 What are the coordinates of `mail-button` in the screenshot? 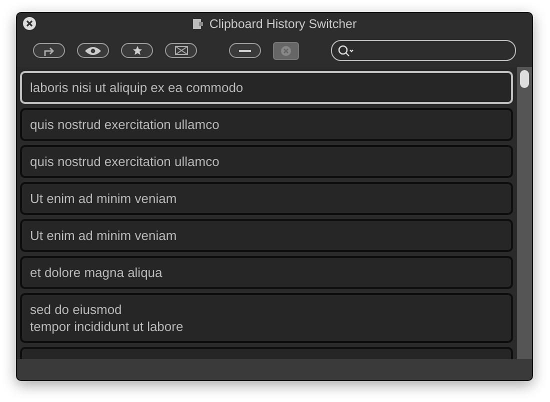 It's located at (181, 50).